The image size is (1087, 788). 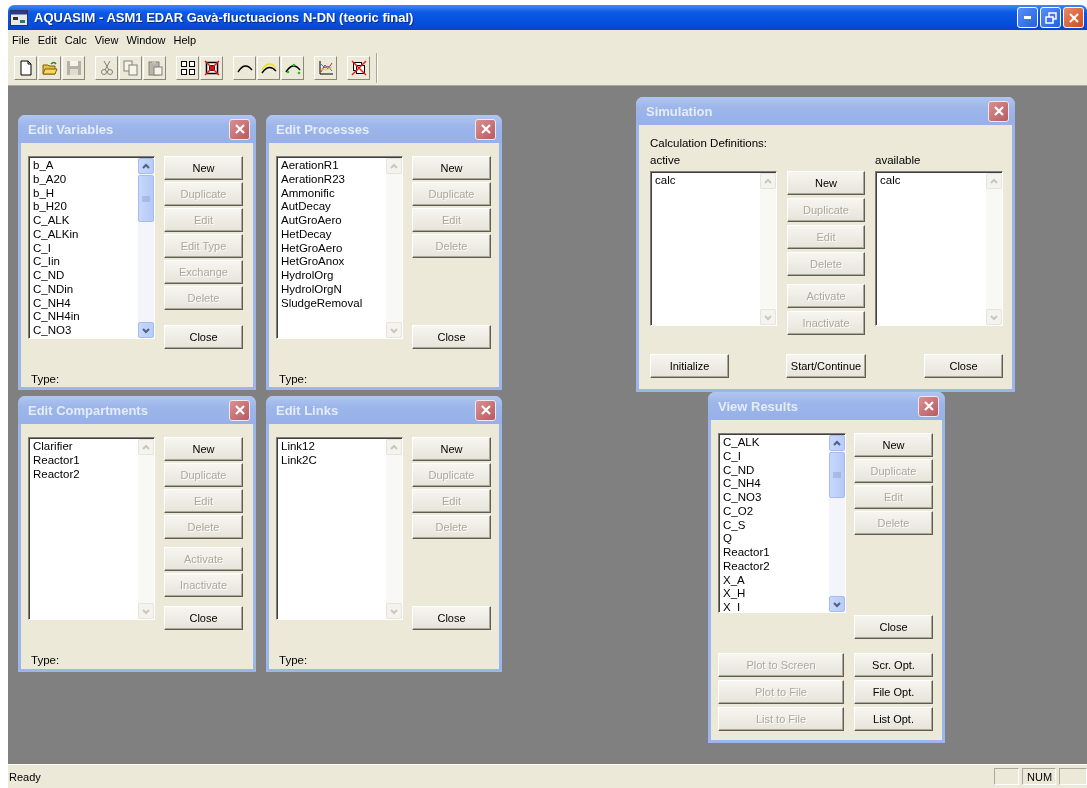 I want to click on list-item: b_A20, so click(x=84, y=179).